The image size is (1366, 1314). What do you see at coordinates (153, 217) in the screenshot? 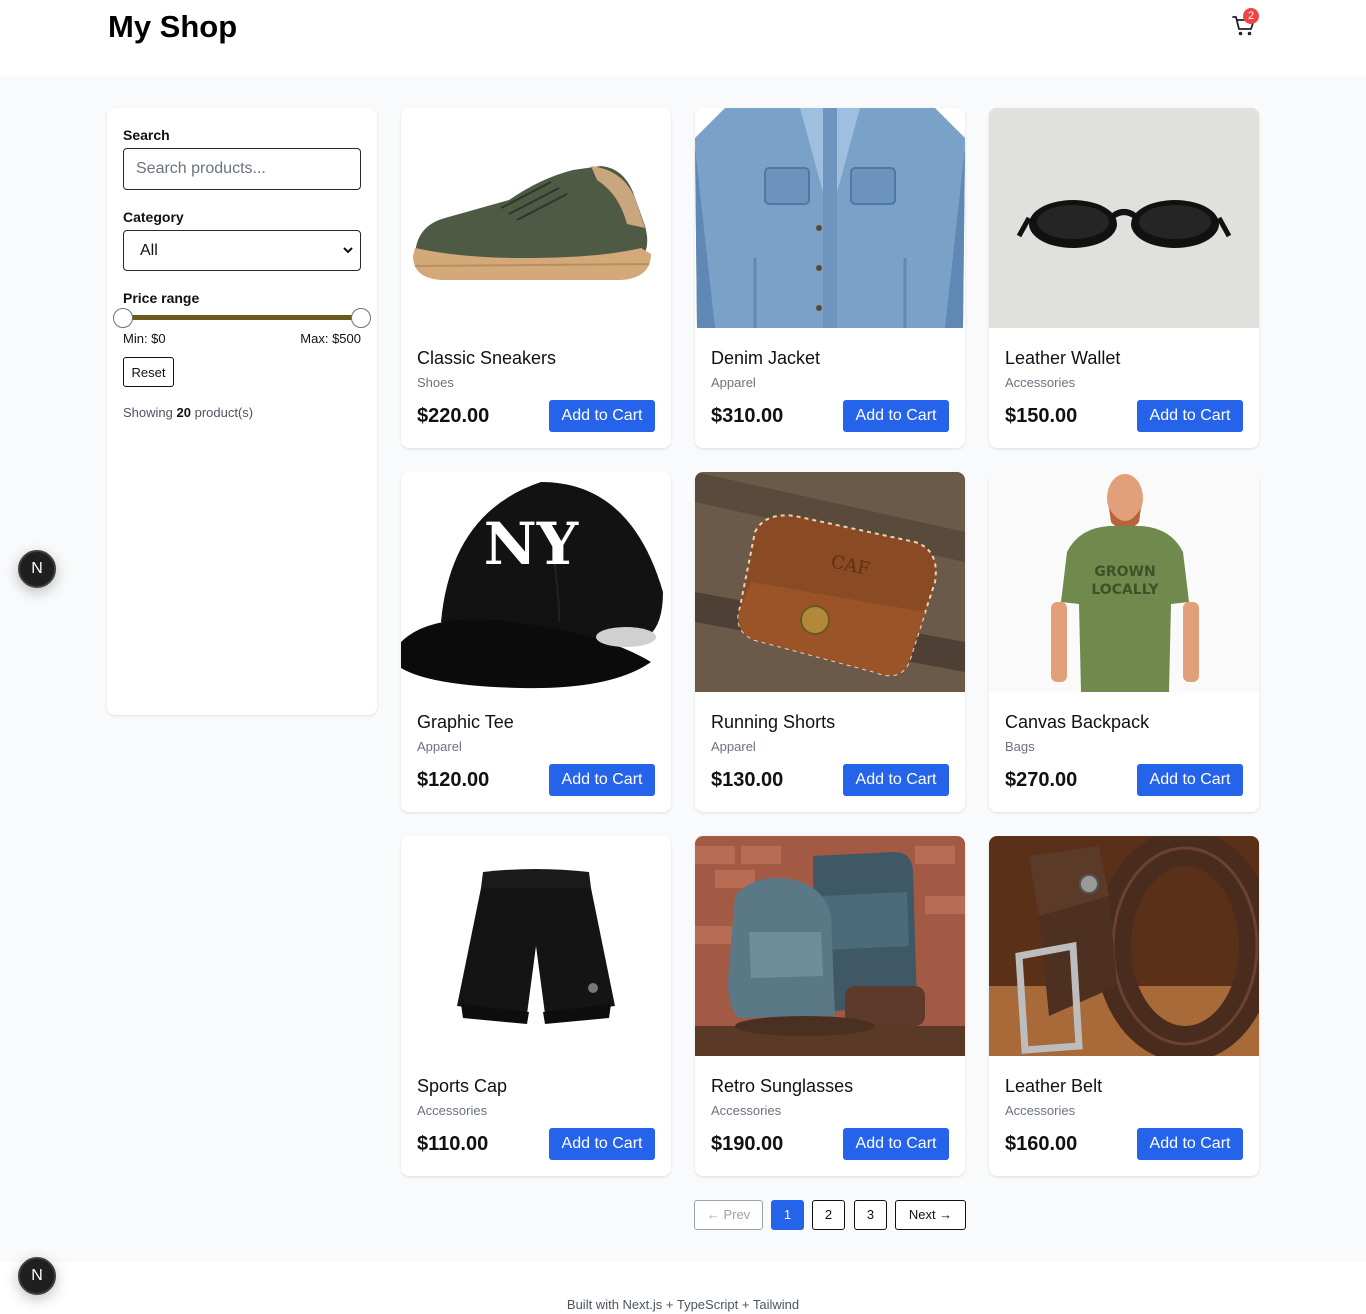
I see `category-label: Category` at bounding box center [153, 217].